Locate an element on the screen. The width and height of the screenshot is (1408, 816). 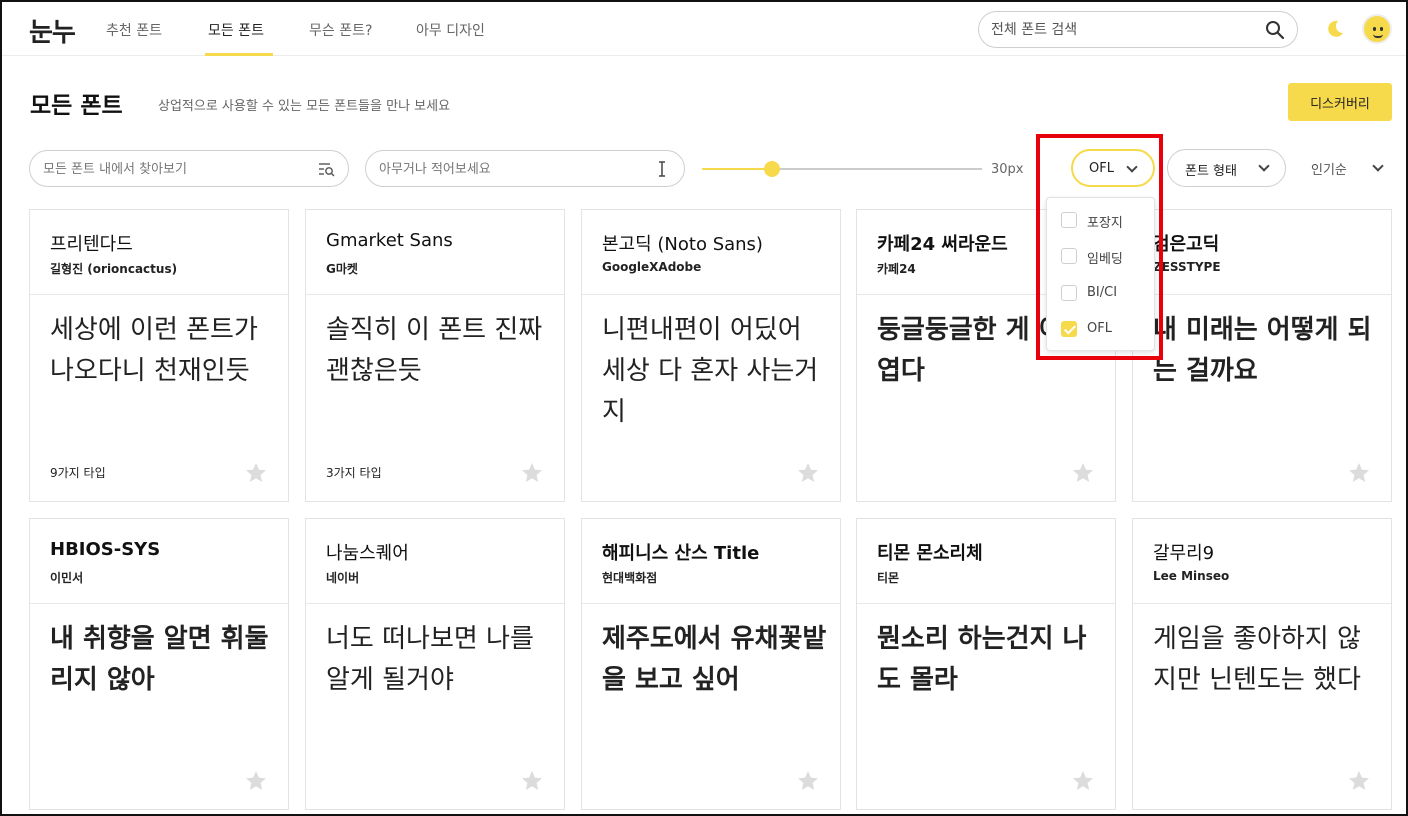
dark-mode-moon-icon is located at coordinates (1335, 29).